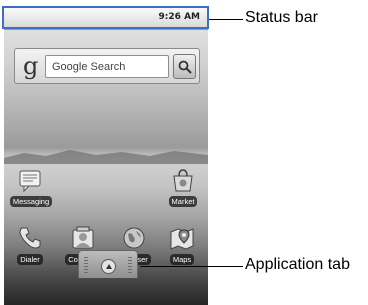 The height and width of the screenshot is (305, 368). I want to click on maps-icon, so click(182, 239).